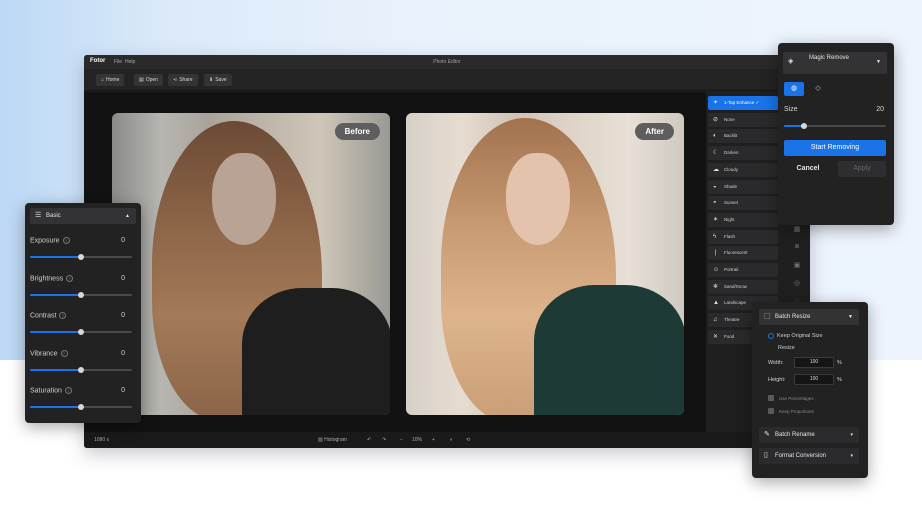  What do you see at coordinates (809, 317) in the screenshot?
I see `batch-resize-dropdown: ⬚ Batch Resize ▼` at bounding box center [809, 317].